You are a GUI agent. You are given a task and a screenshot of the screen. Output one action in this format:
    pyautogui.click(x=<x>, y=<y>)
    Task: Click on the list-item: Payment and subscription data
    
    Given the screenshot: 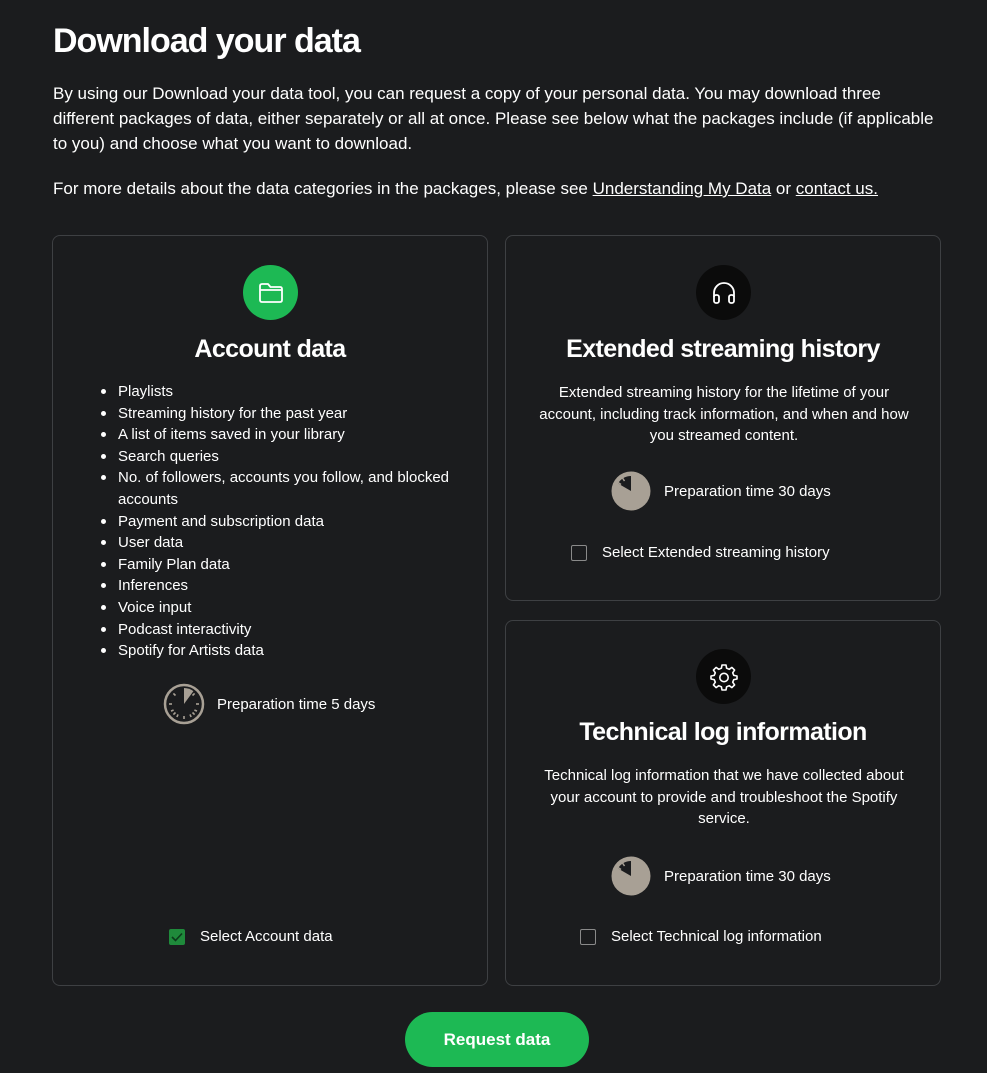 What is the action you would take?
    pyautogui.click(x=279, y=522)
    